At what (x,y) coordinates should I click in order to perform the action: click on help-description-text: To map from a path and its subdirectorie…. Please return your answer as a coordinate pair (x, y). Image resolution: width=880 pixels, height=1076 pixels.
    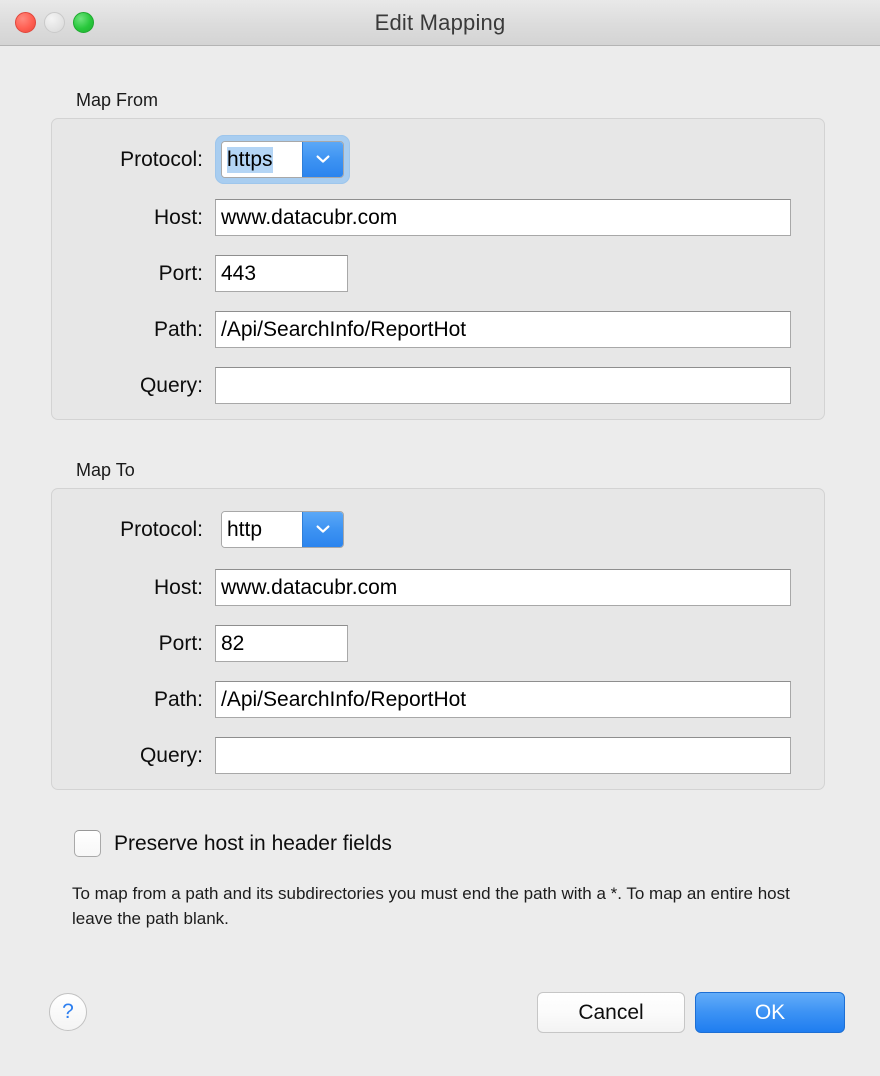
    Looking at the image, I should click on (431, 906).